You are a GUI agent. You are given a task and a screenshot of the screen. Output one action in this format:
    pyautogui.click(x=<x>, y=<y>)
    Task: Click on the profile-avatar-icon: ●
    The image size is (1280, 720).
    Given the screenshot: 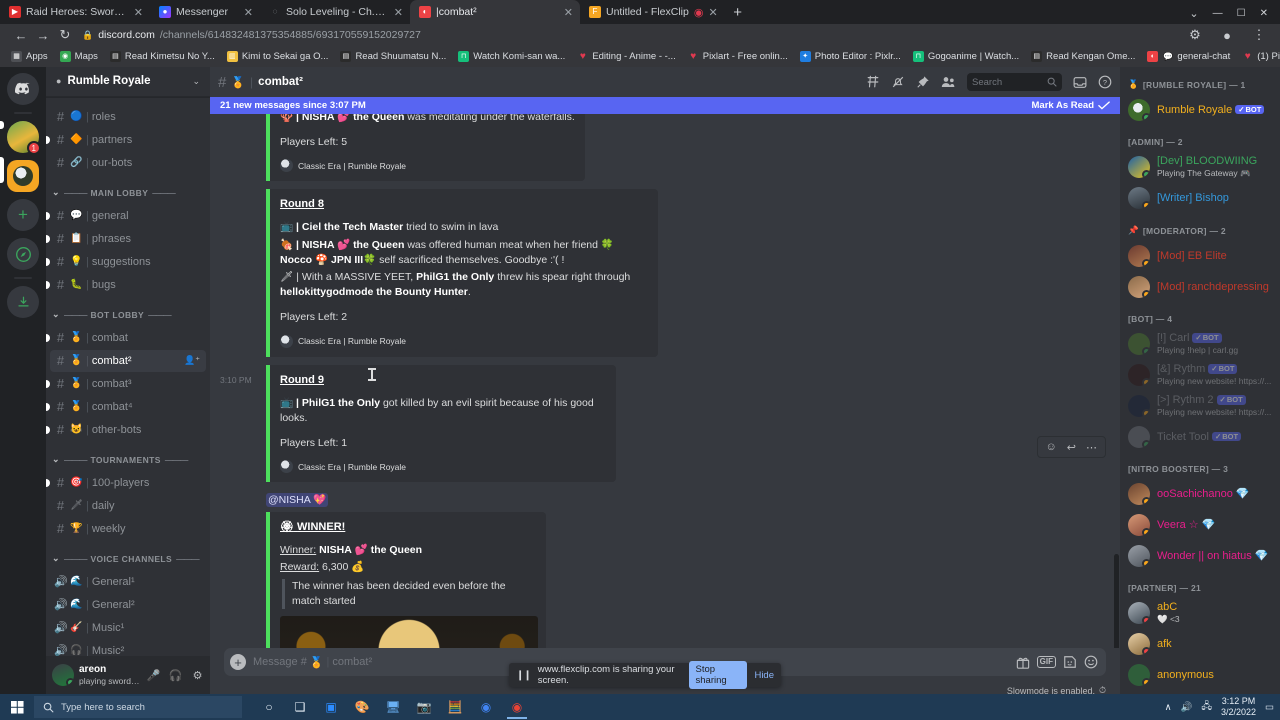 What is the action you would take?
    pyautogui.click(x=1227, y=35)
    